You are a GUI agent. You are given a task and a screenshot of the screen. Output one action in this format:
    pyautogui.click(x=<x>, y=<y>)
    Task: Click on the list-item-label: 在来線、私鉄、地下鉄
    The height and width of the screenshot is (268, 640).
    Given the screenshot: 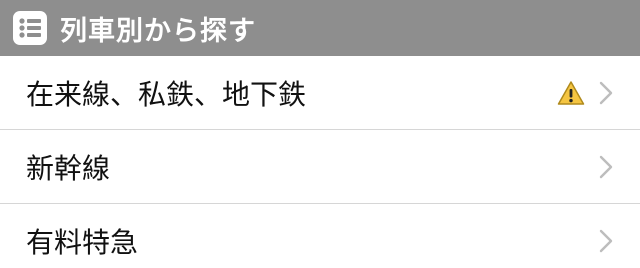 What is the action you would take?
    pyautogui.click(x=166, y=94)
    